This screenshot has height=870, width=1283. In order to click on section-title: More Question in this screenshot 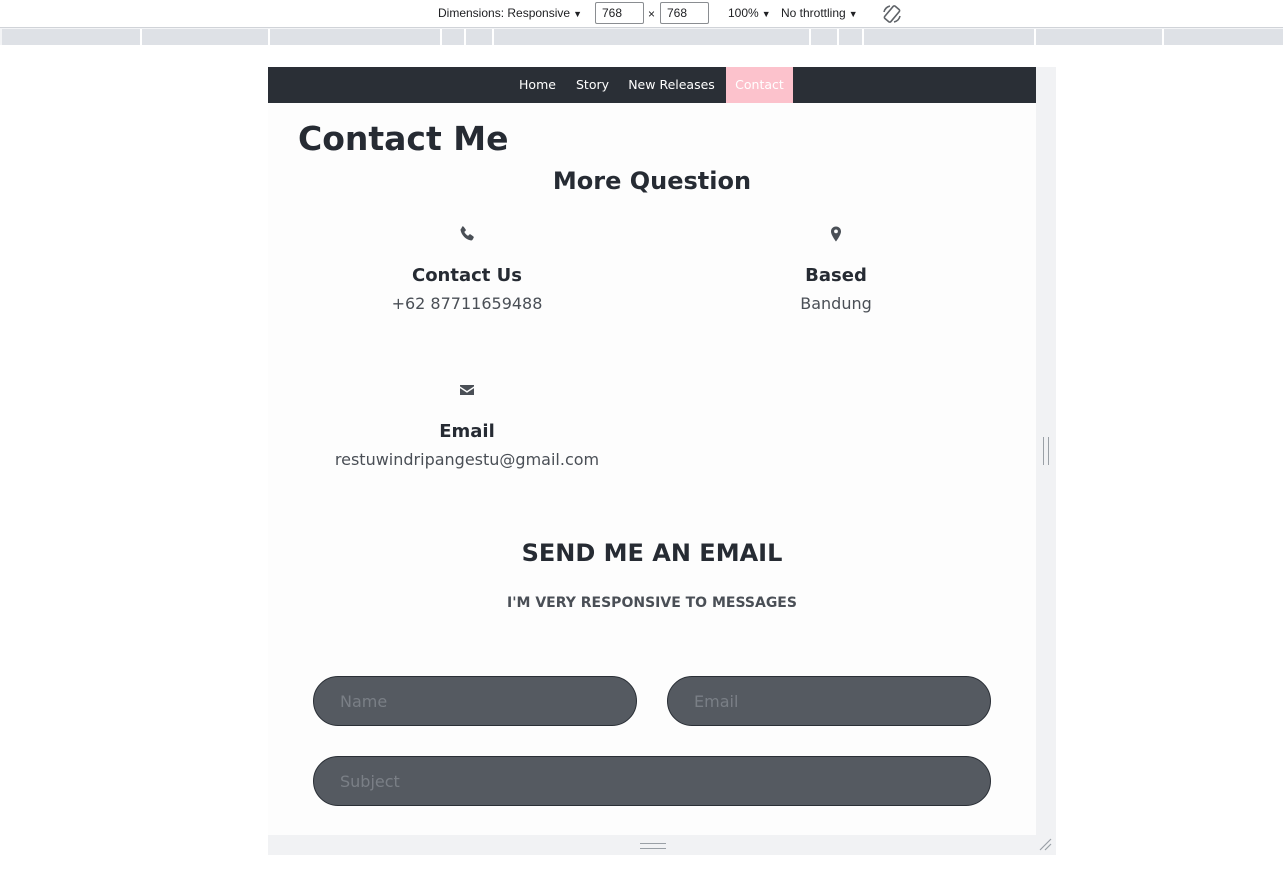, I will do `click(652, 181)`.